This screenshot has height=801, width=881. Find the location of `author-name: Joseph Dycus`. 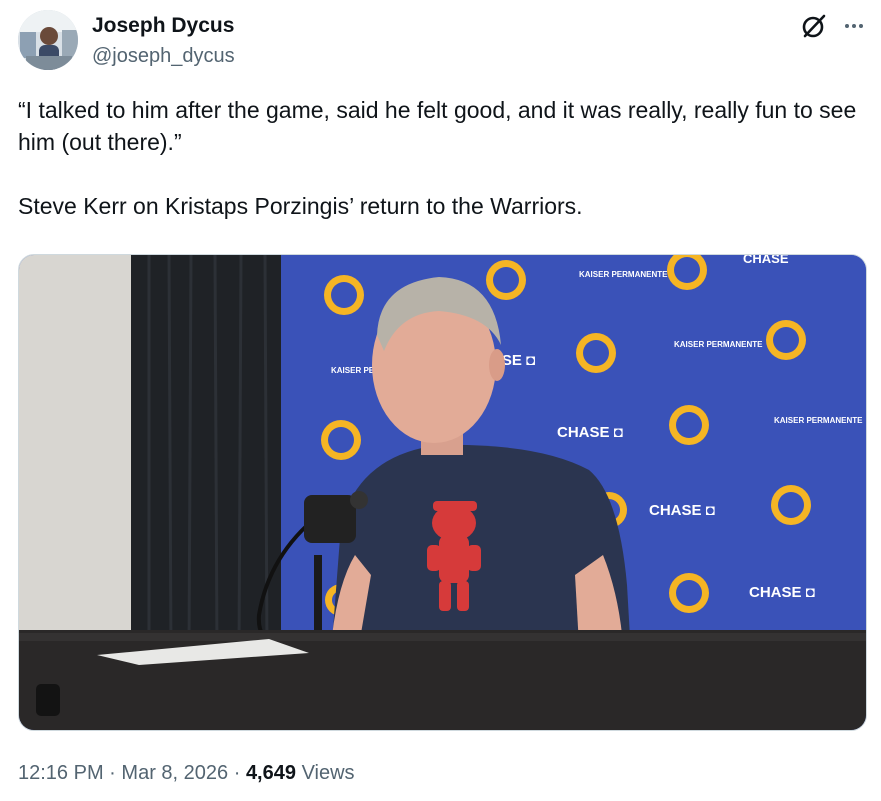

author-name: Joseph Dycus is located at coordinates (163, 26).